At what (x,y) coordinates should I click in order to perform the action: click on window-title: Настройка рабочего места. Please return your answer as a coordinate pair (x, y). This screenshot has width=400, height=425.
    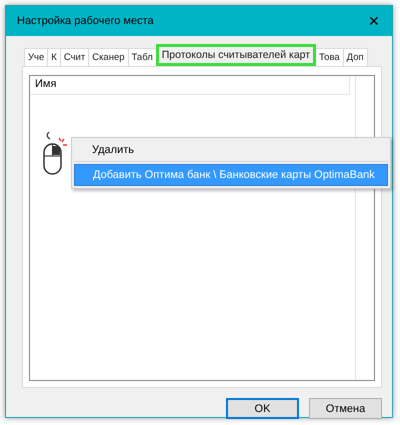
    Looking at the image, I should click on (85, 21).